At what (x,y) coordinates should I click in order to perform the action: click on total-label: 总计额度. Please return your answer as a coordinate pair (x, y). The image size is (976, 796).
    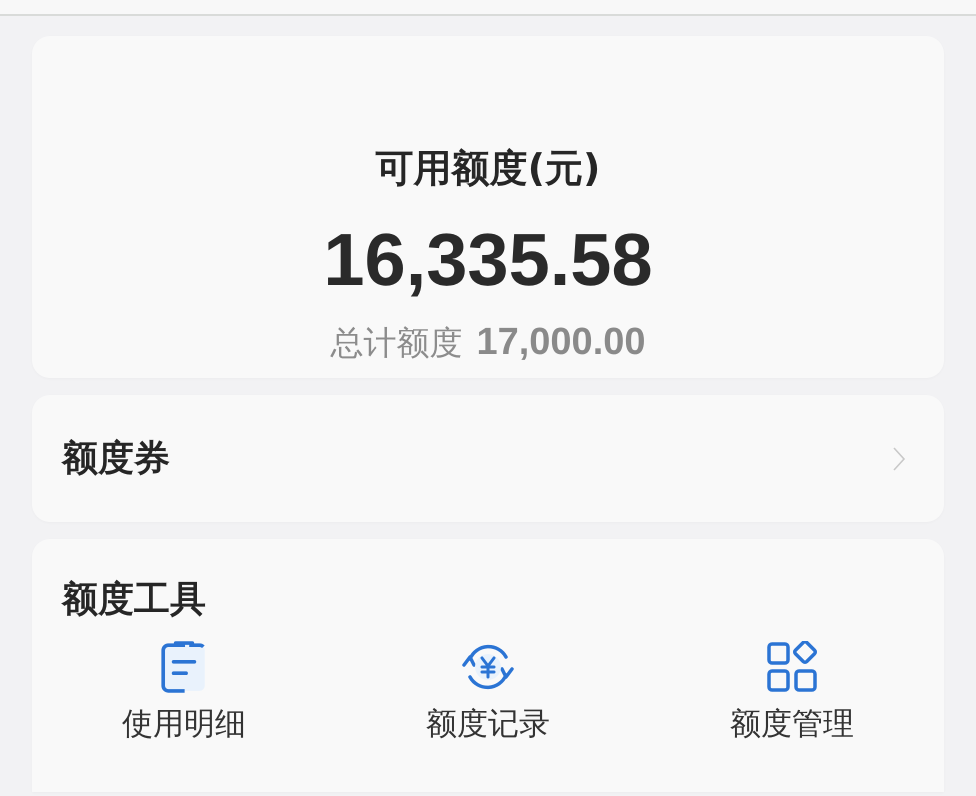
    Looking at the image, I should click on (396, 343).